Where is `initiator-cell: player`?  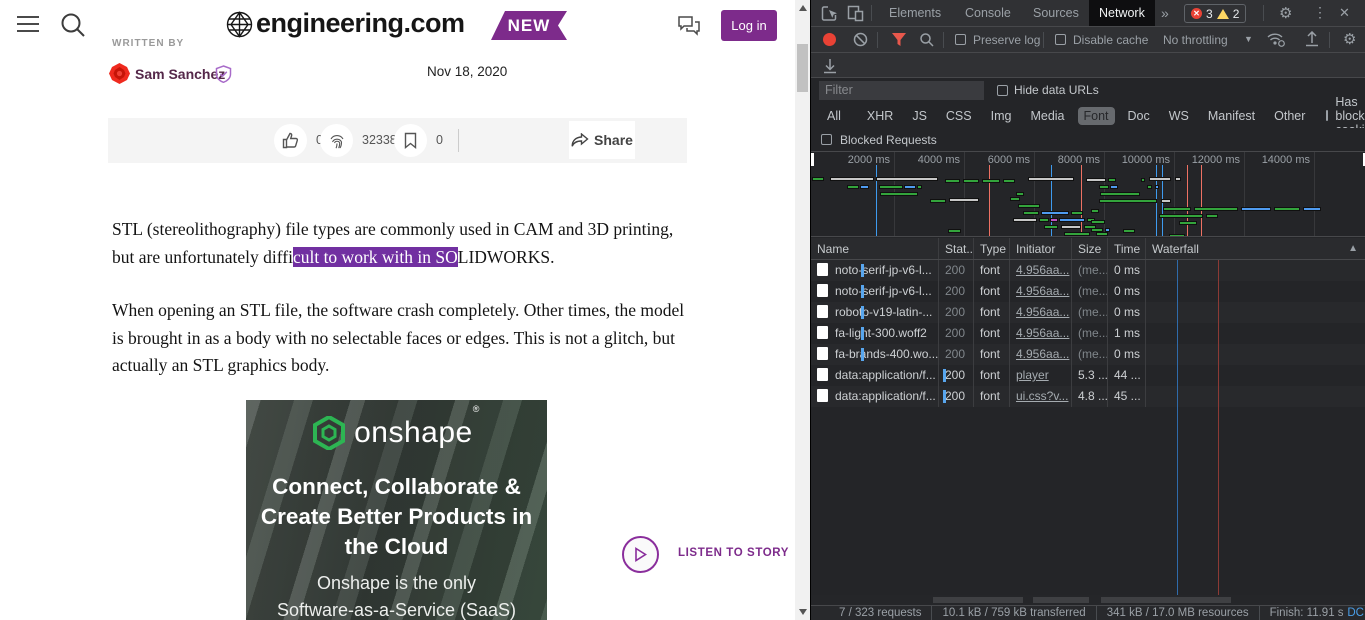 initiator-cell: player is located at coordinates (1041, 375).